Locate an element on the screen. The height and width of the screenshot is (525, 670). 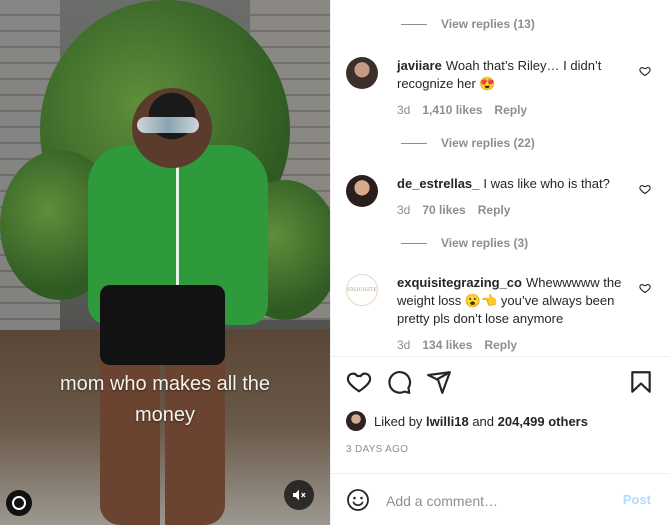
comment-likes: 1,410 likes is located at coordinates (452, 110).